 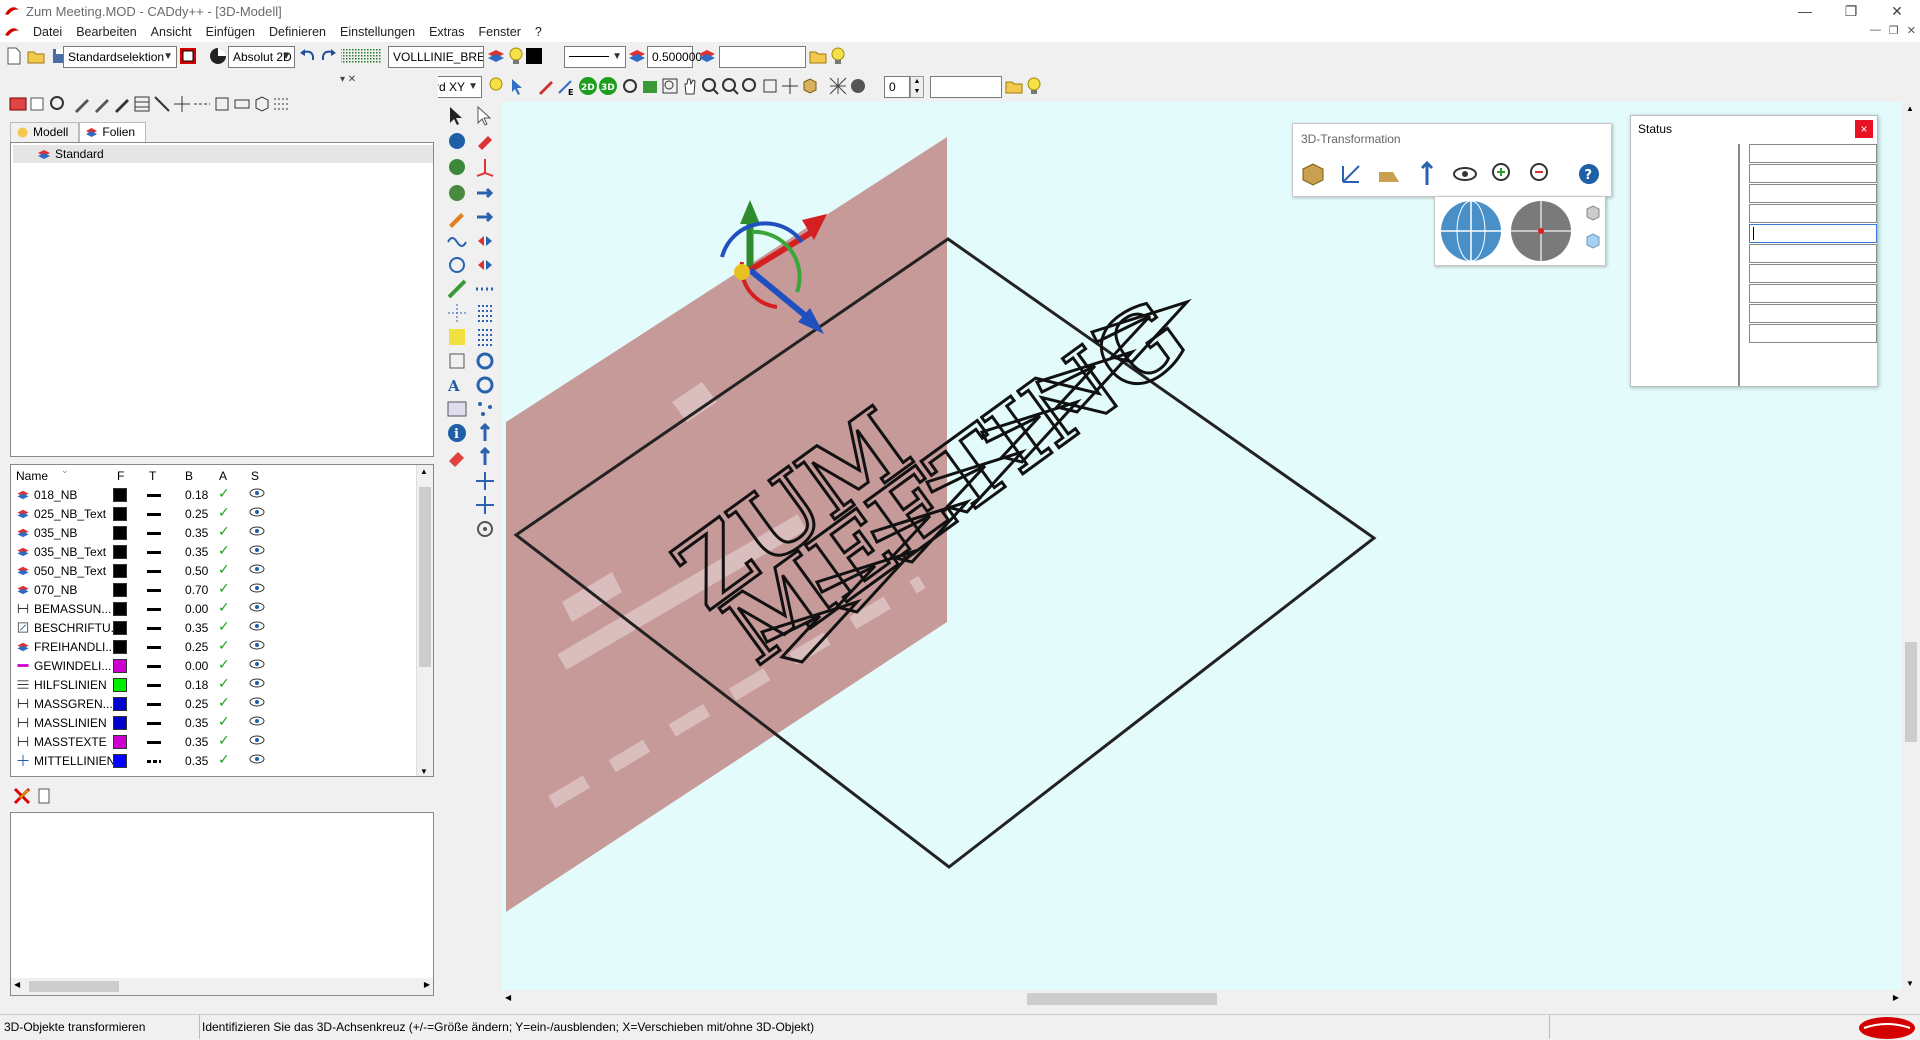 I want to click on cube-icon, so click(x=262, y=104).